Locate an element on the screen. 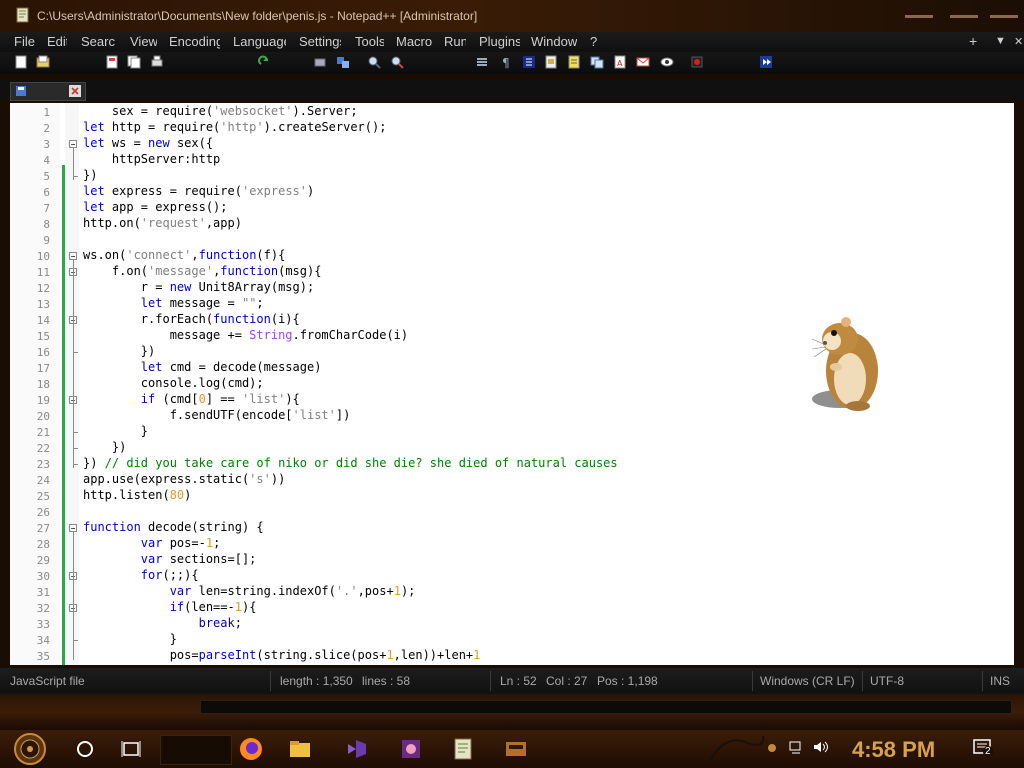  macro-record-icon is located at coordinates (643, 62).